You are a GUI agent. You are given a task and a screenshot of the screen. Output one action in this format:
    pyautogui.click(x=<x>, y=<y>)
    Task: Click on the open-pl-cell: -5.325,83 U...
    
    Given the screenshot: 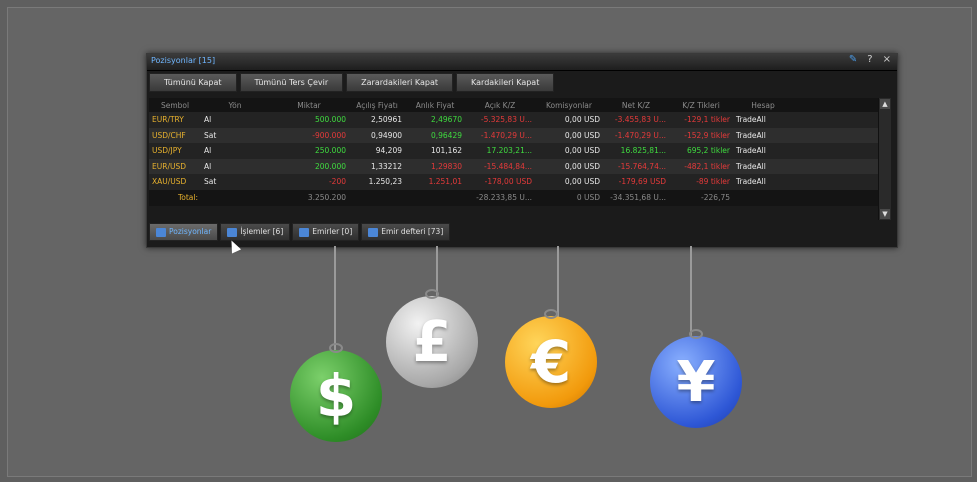 What is the action you would take?
    pyautogui.click(x=506, y=120)
    